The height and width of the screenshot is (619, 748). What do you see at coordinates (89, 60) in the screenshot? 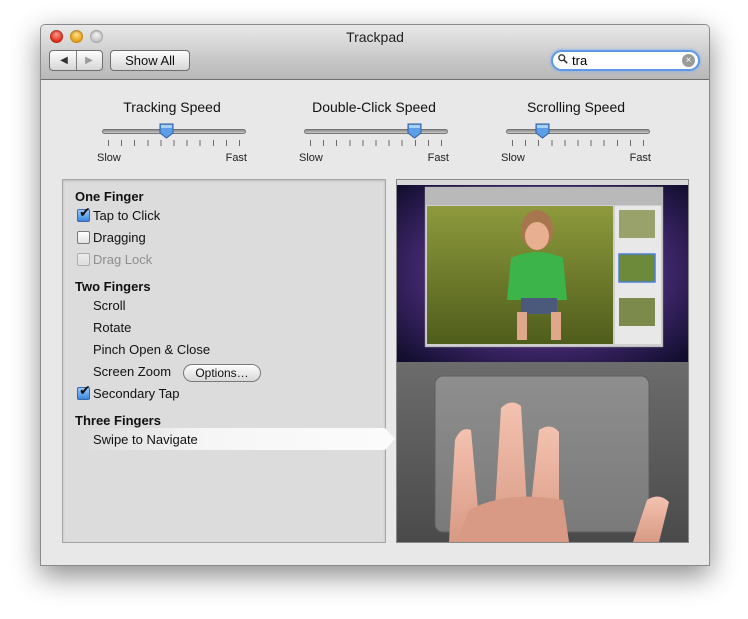
I see `forward-arrow-icon: ▶` at bounding box center [89, 60].